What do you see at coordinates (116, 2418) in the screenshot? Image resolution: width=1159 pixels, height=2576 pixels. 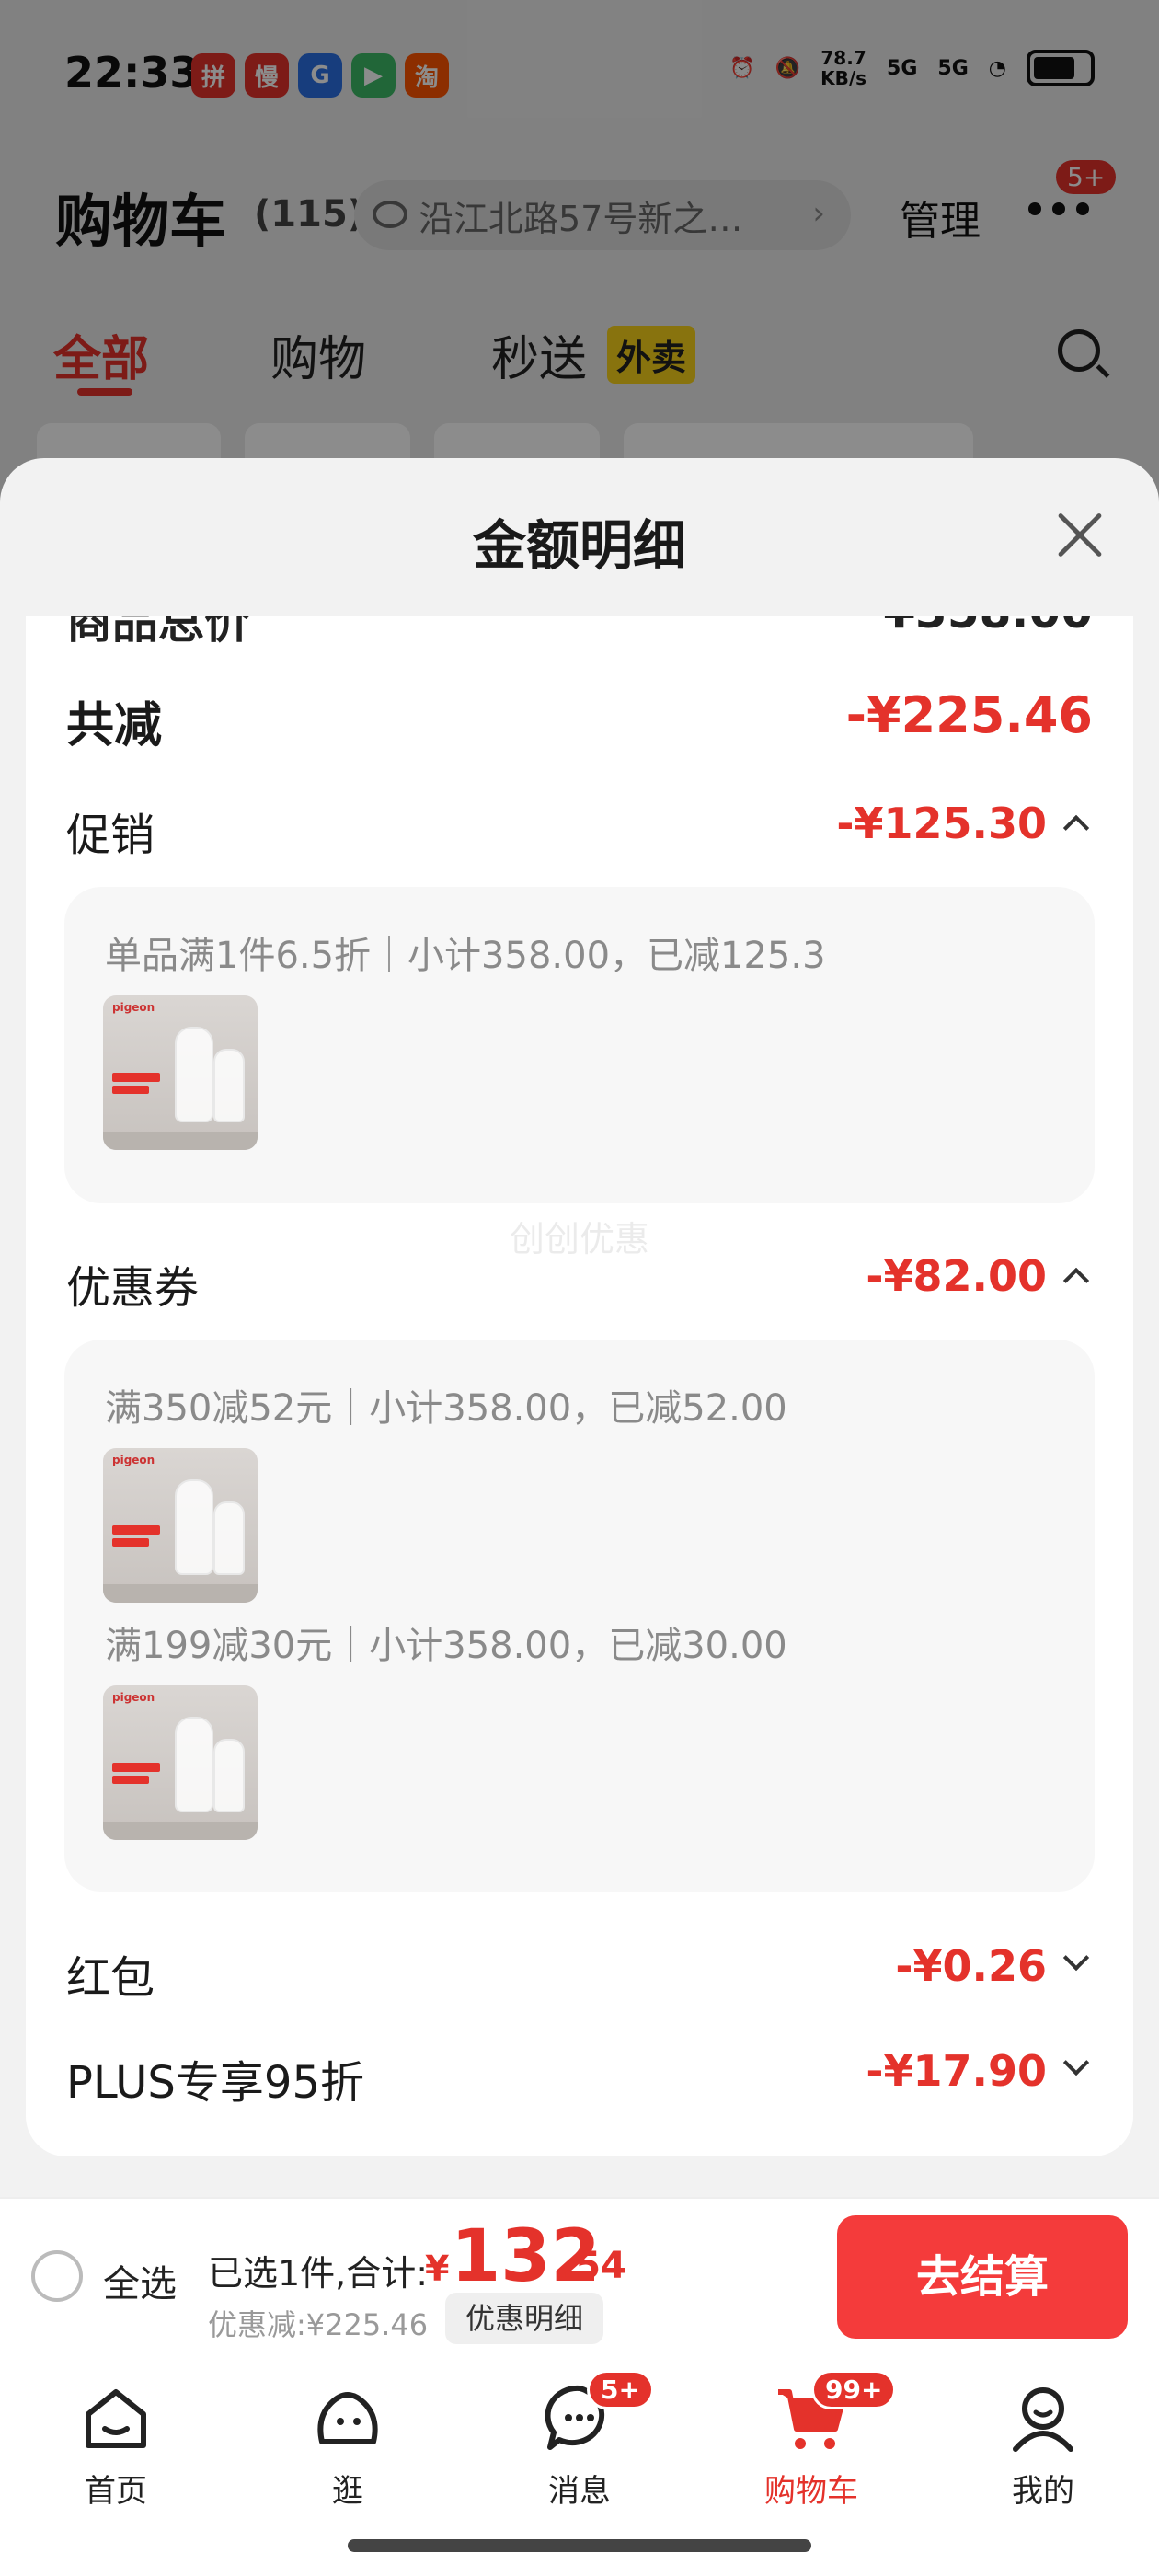 I see `home-icon` at bounding box center [116, 2418].